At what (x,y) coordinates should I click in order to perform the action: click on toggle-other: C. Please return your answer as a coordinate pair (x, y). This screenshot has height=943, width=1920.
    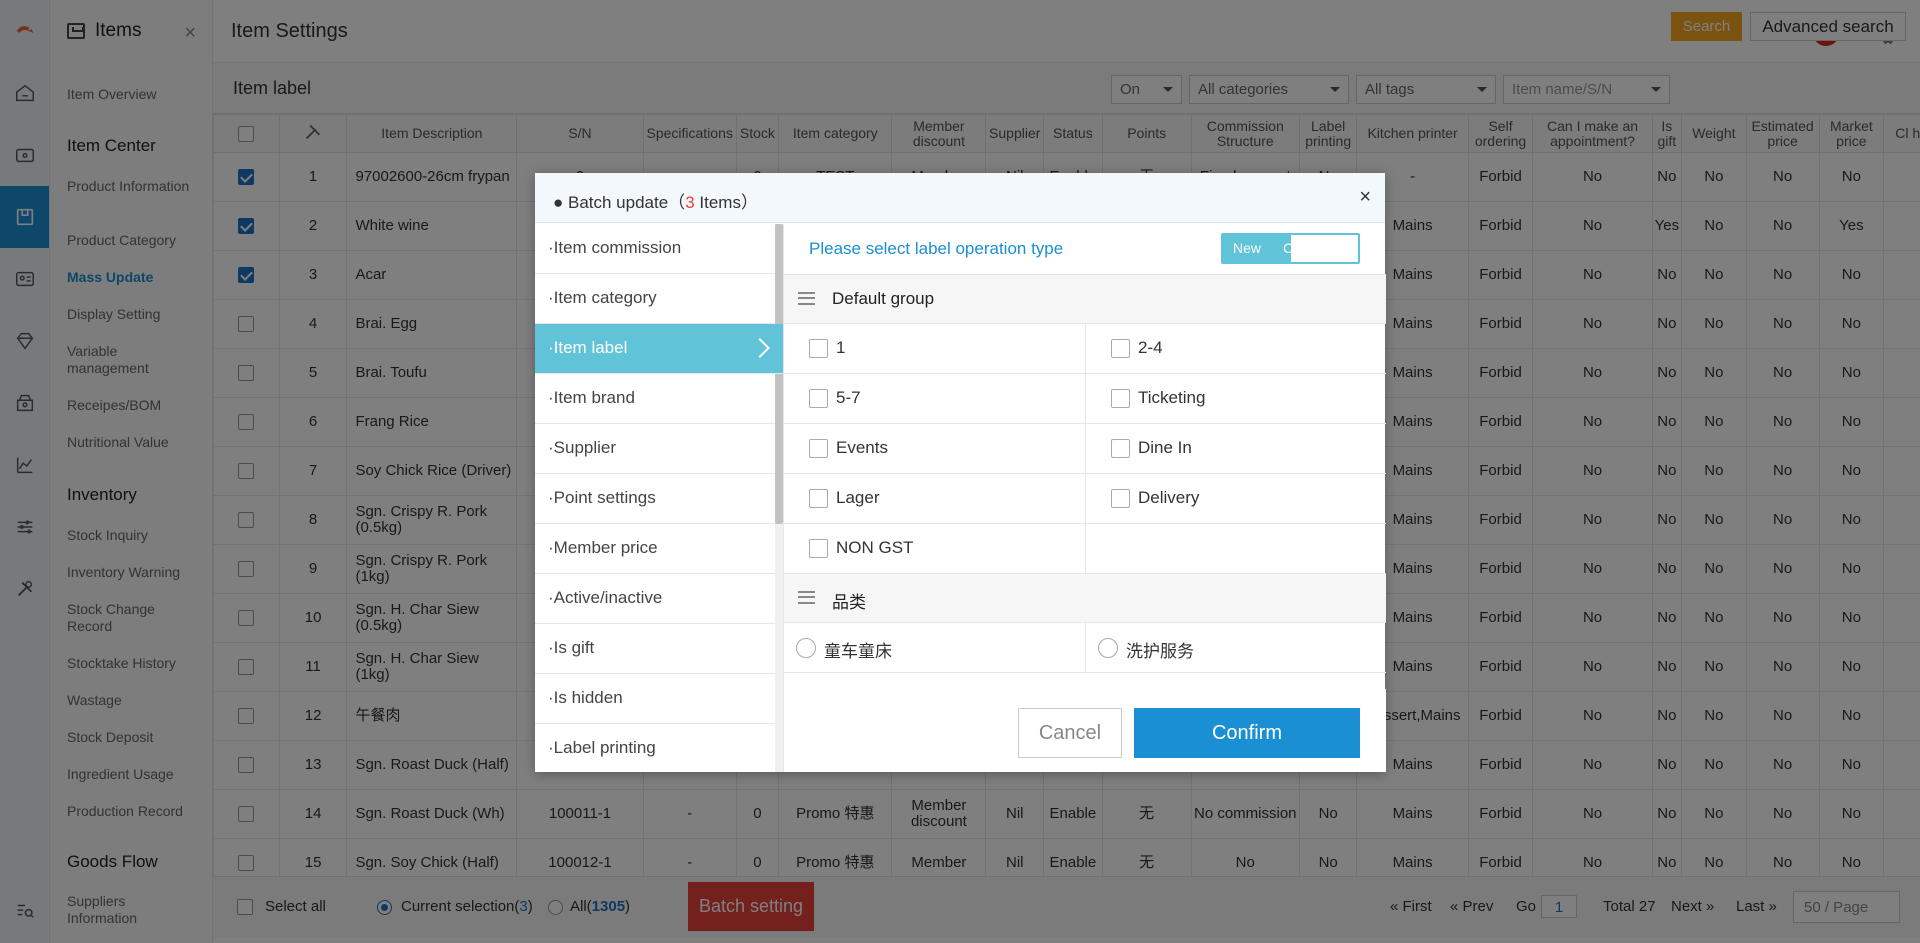
    Looking at the image, I should click on (1288, 248).